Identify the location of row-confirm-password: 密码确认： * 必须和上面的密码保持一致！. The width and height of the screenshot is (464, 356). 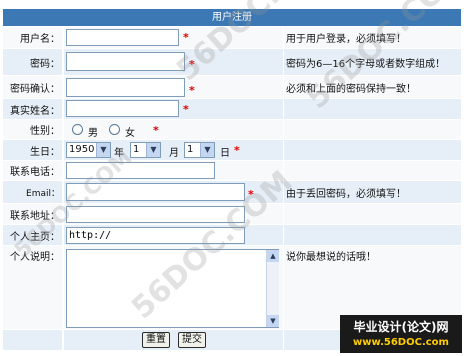
(232, 87).